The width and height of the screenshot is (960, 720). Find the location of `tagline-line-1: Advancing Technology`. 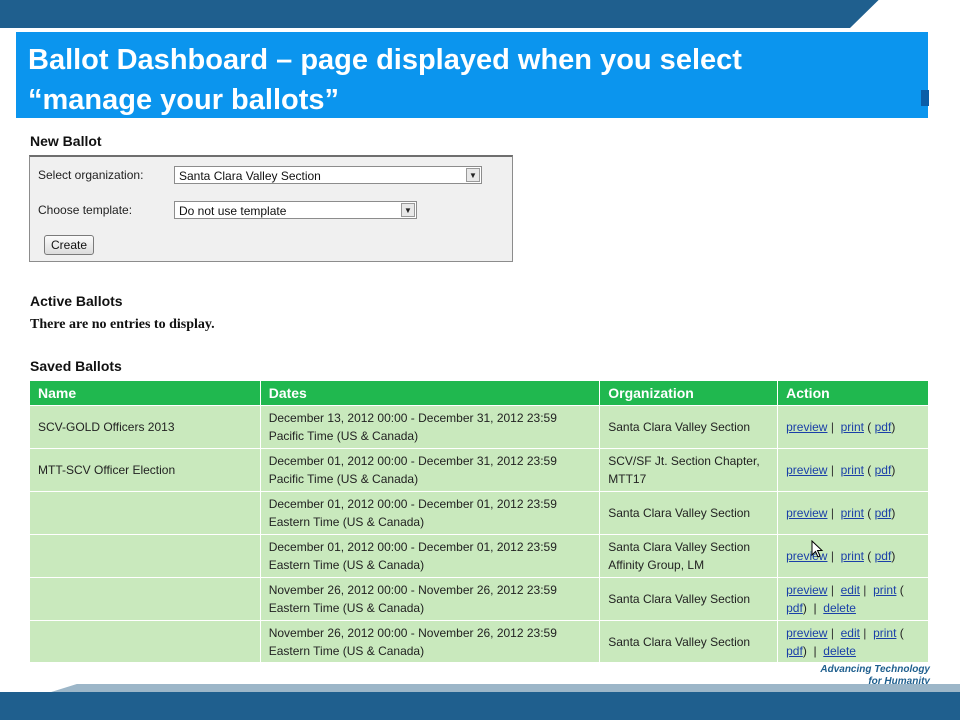

tagline-line-1: Advancing Technology is located at coordinates (875, 669).